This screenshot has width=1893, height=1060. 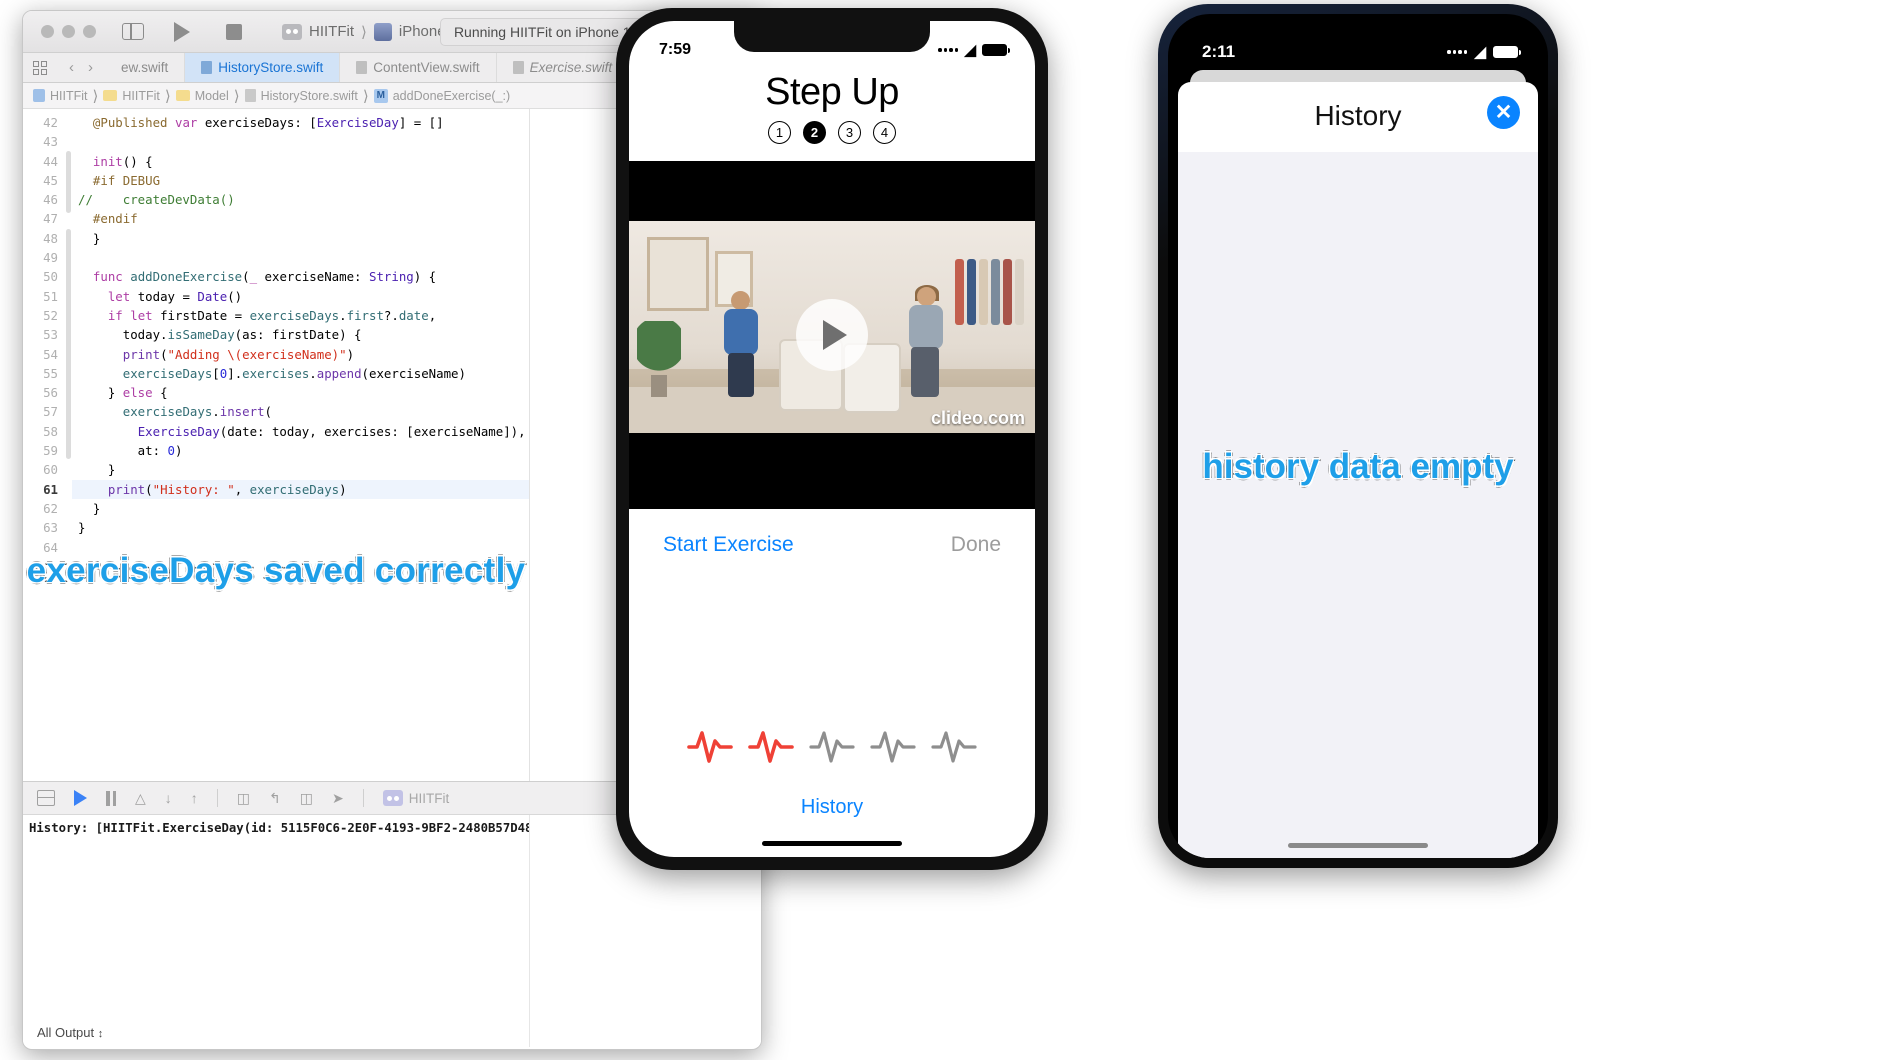 What do you see at coordinates (207, 67) in the screenshot?
I see `swift-file-icon` at bounding box center [207, 67].